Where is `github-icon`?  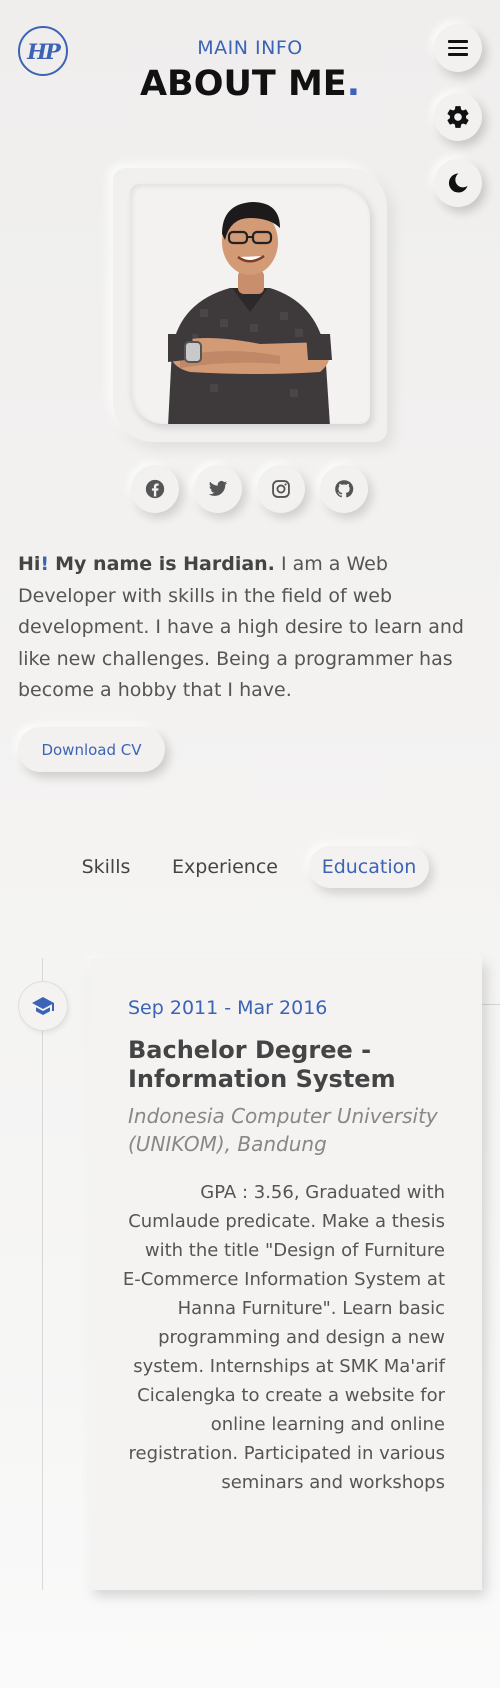
github-icon is located at coordinates (344, 489).